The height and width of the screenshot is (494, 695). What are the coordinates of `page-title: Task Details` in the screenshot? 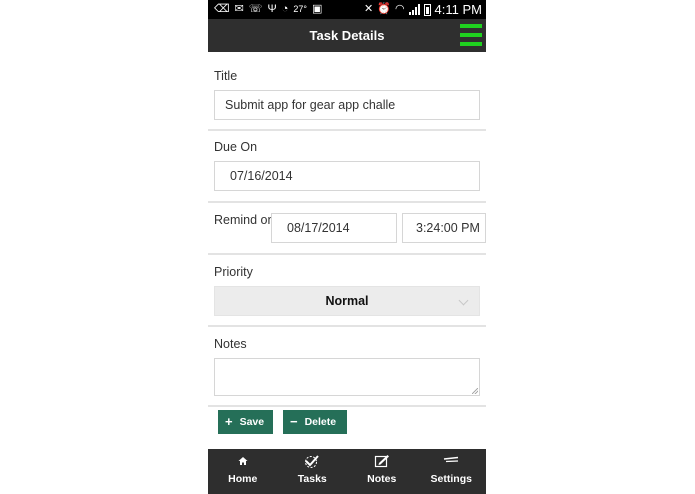 It's located at (347, 35).